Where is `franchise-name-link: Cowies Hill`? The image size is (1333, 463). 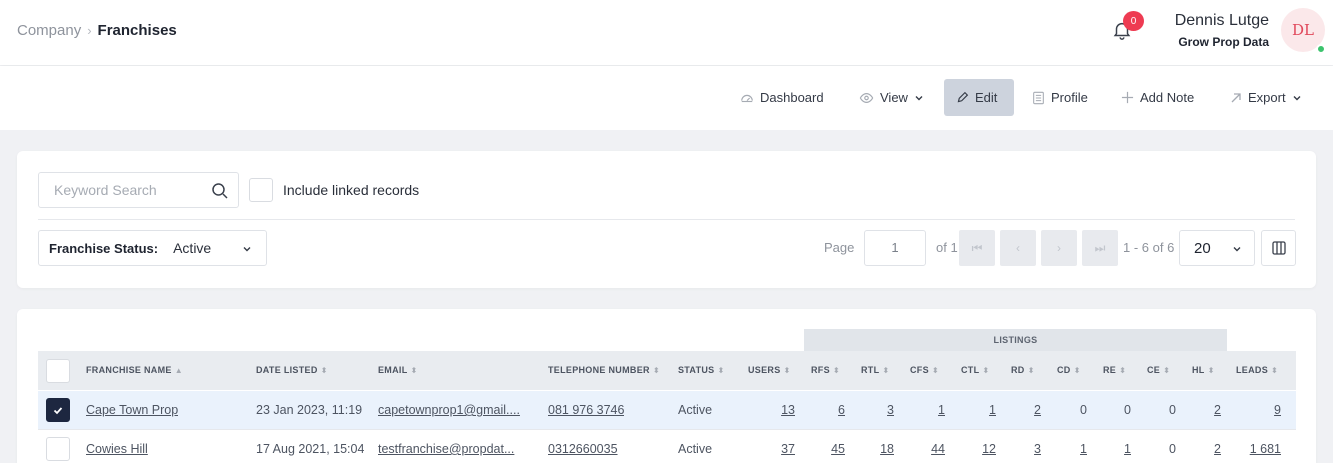
franchise-name-link: Cowies Hill is located at coordinates (117, 446).